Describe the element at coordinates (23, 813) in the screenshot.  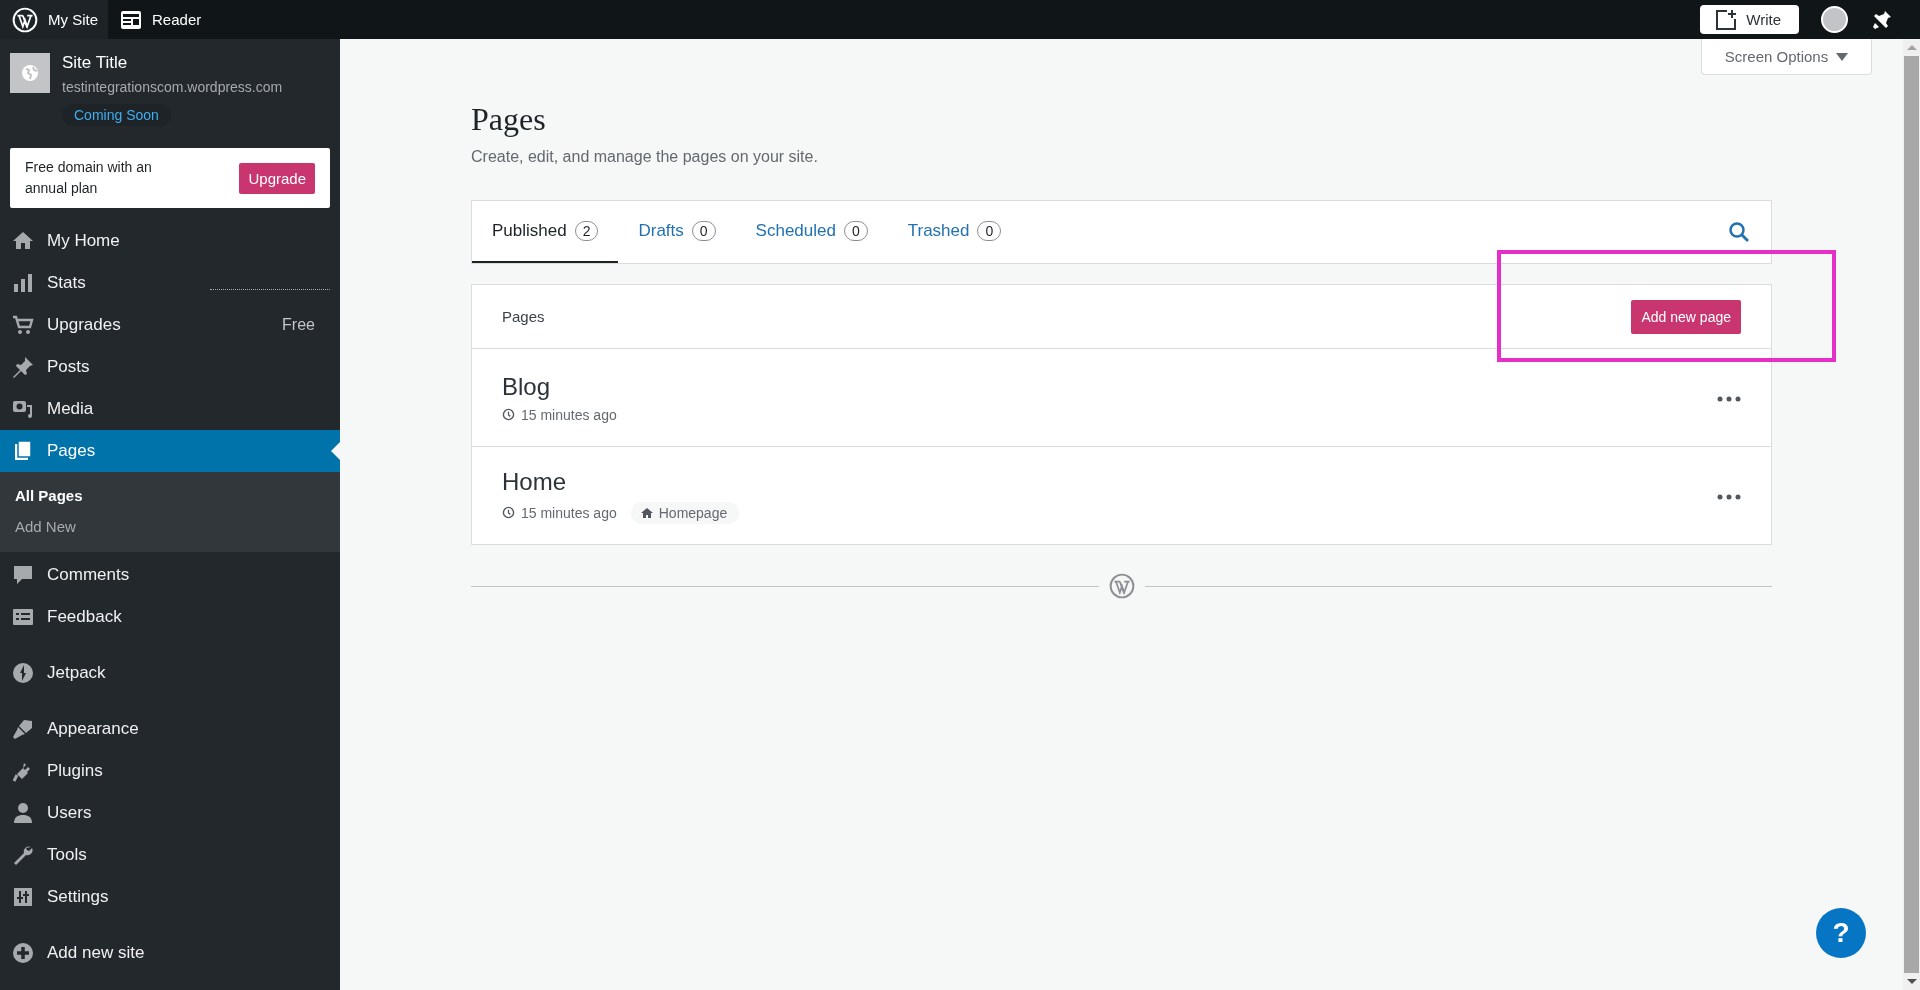
I see `person-icon` at that location.